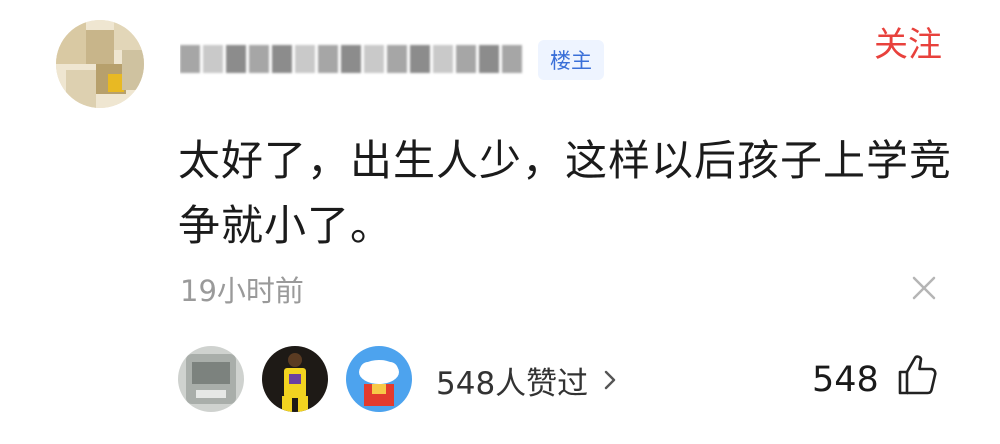 The image size is (1000, 444). Describe the element at coordinates (352, 59) in the screenshot. I see `author-name-redacted` at that location.